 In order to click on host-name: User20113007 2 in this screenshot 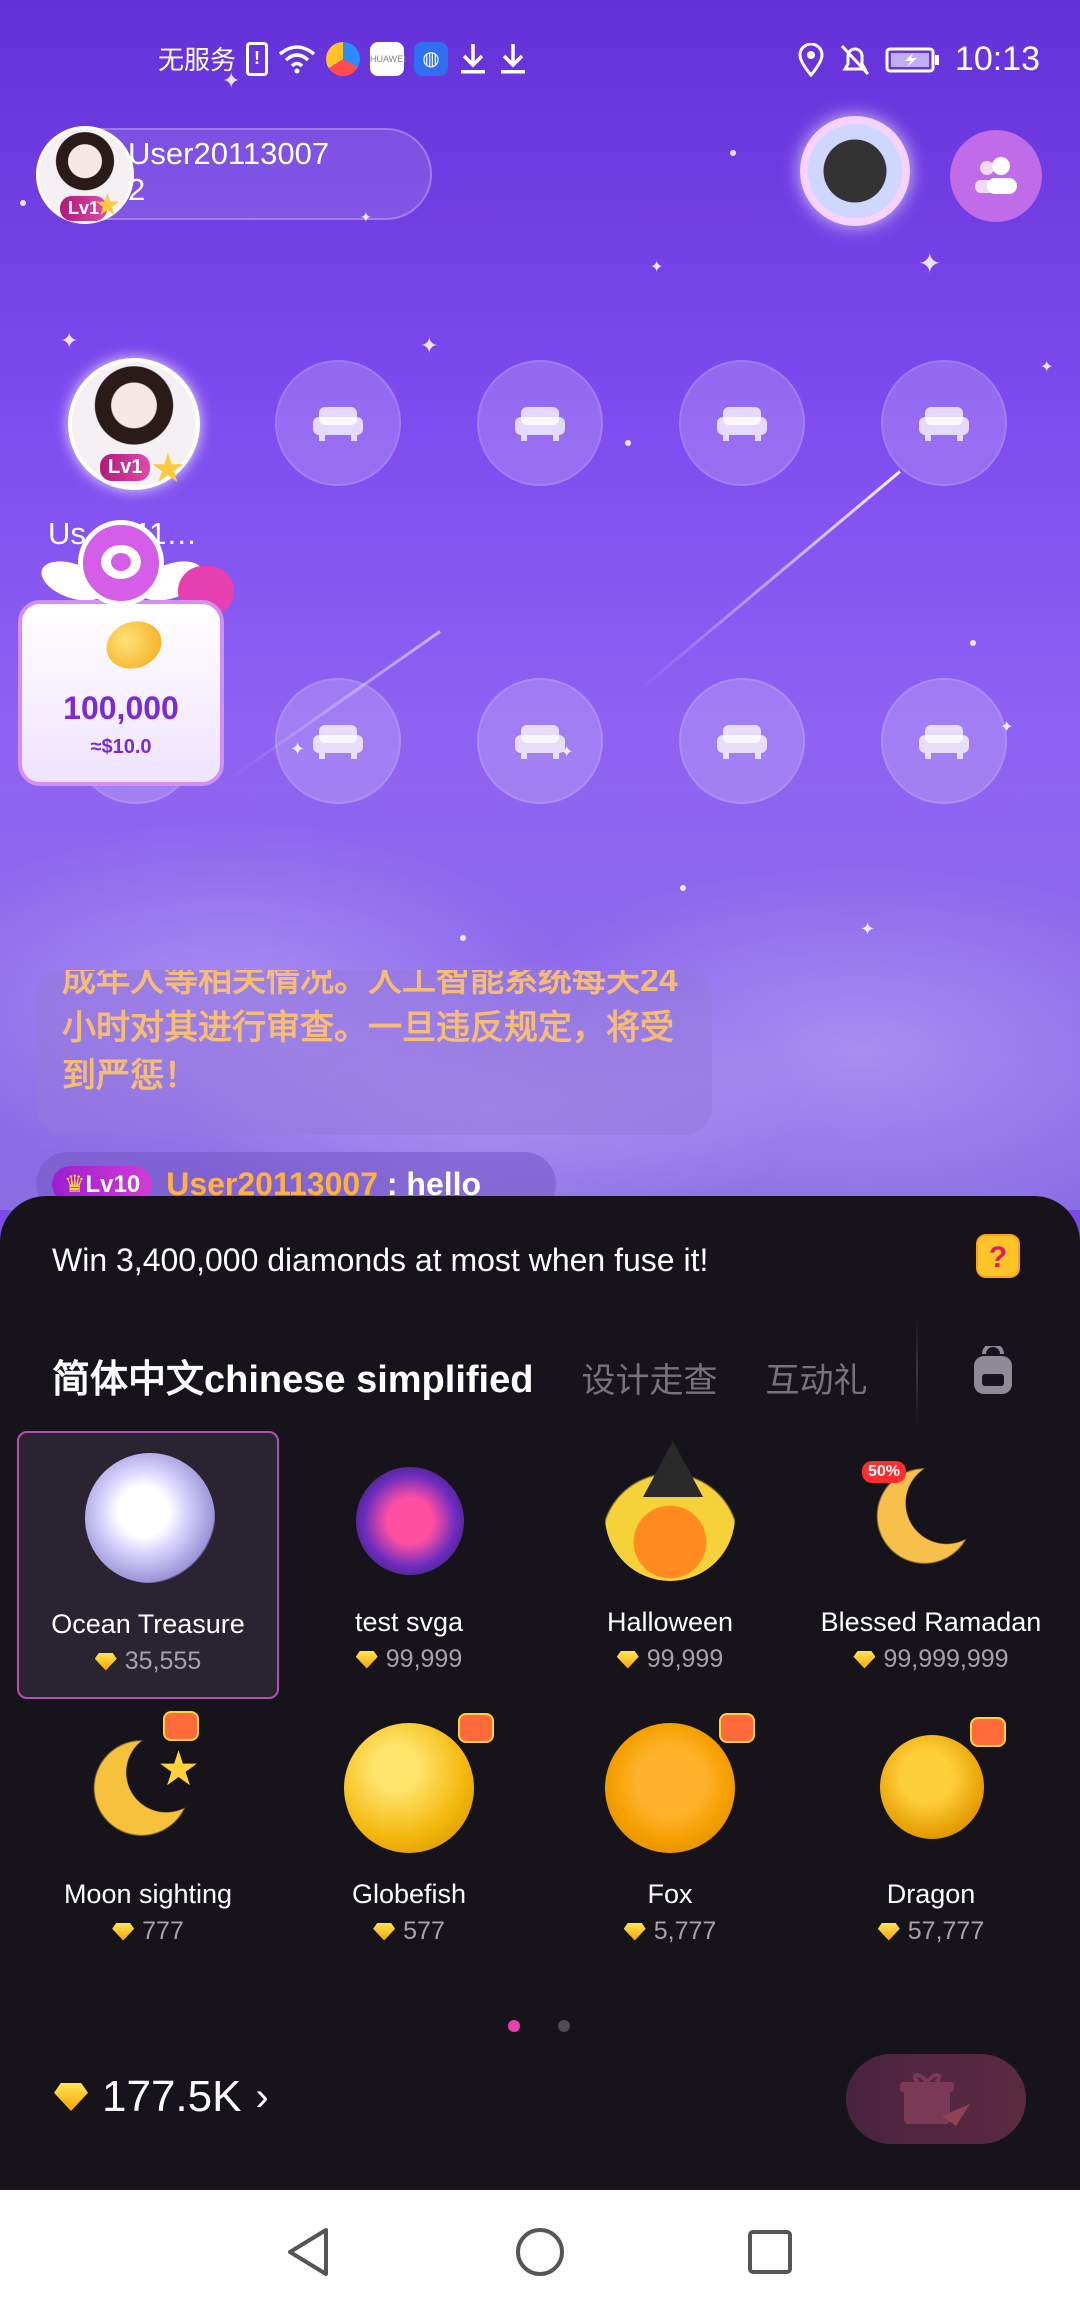, I will do `click(229, 171)`.